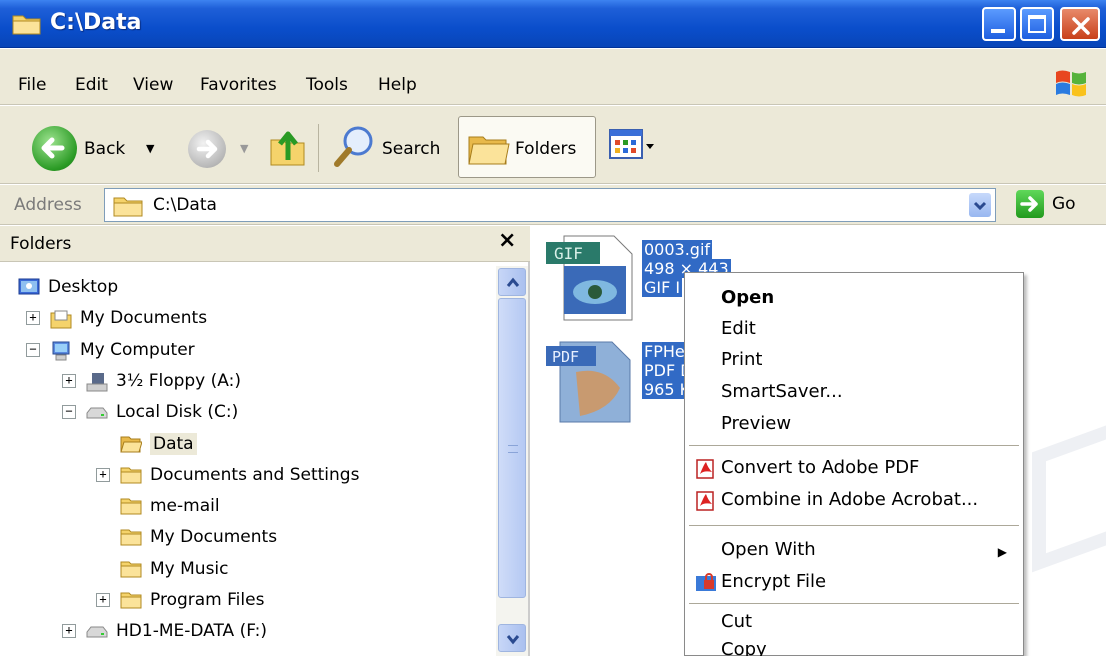  I want to click on menu-edit: Edit, so click(91, 85).